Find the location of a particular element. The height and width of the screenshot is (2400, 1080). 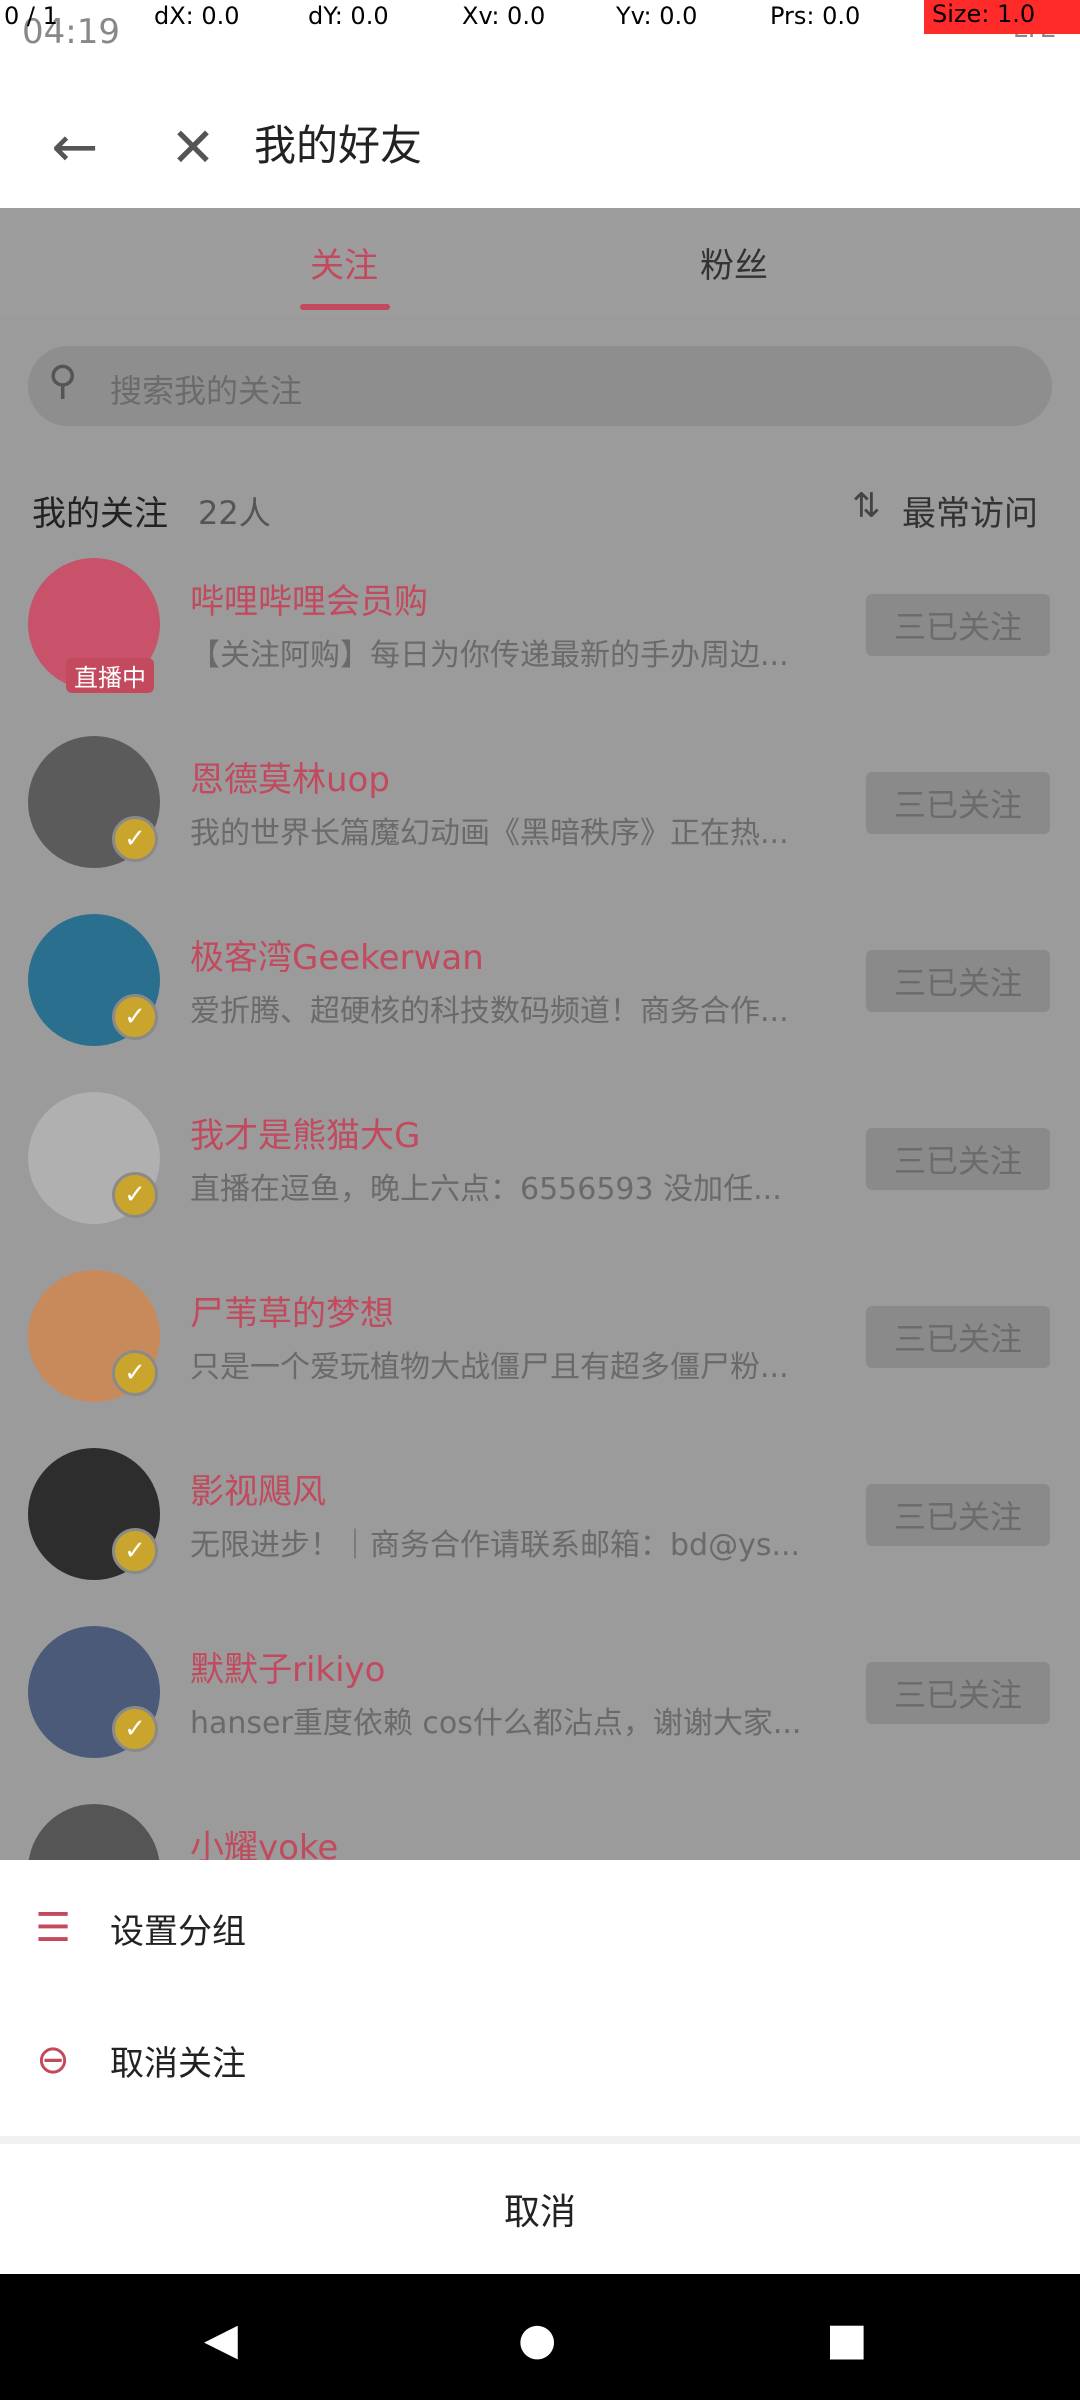

tab-fans: 粉丝 is located at coordinates (734, 262).